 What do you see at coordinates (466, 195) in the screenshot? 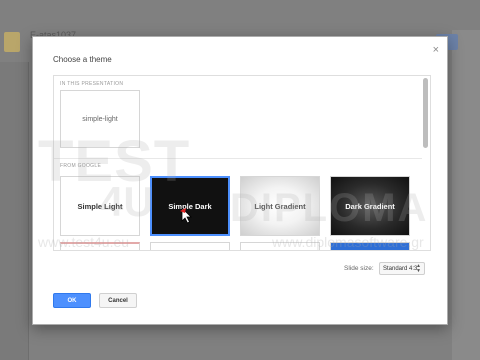
I see `app-right-panel` at bounding box center [466, 195].